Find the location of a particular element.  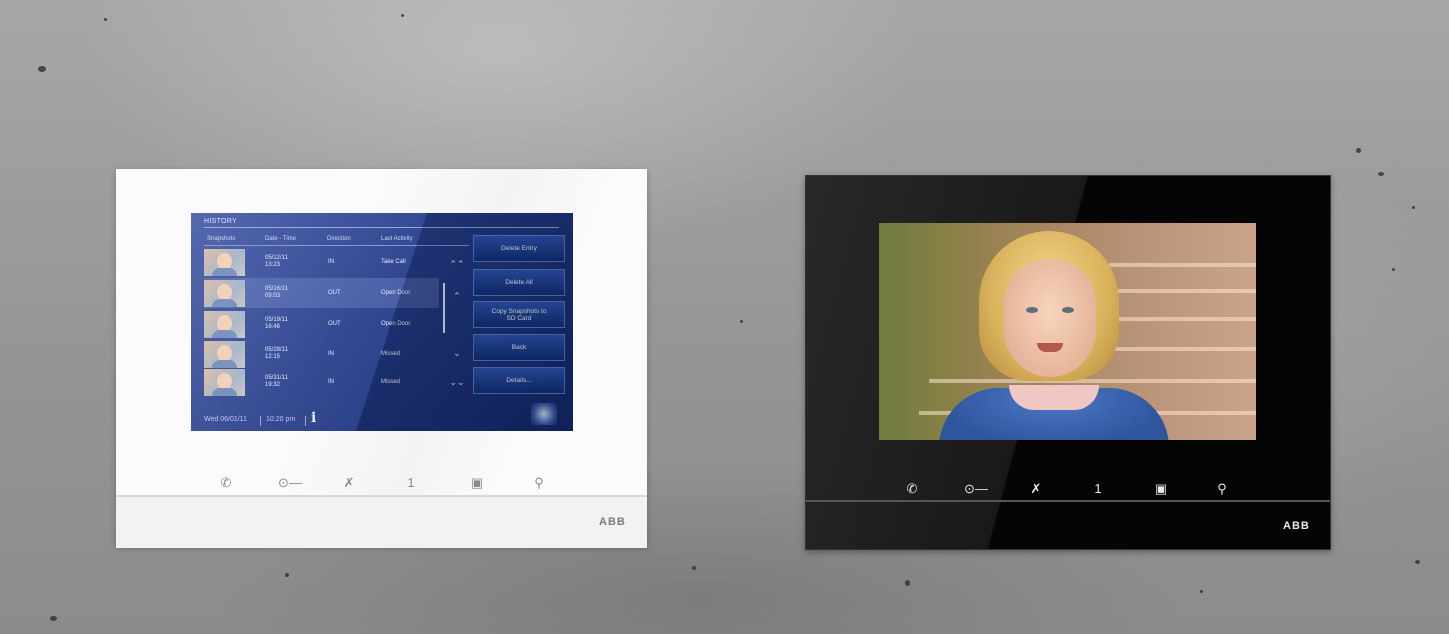

scrollbar is located at coordinates (444, 308).